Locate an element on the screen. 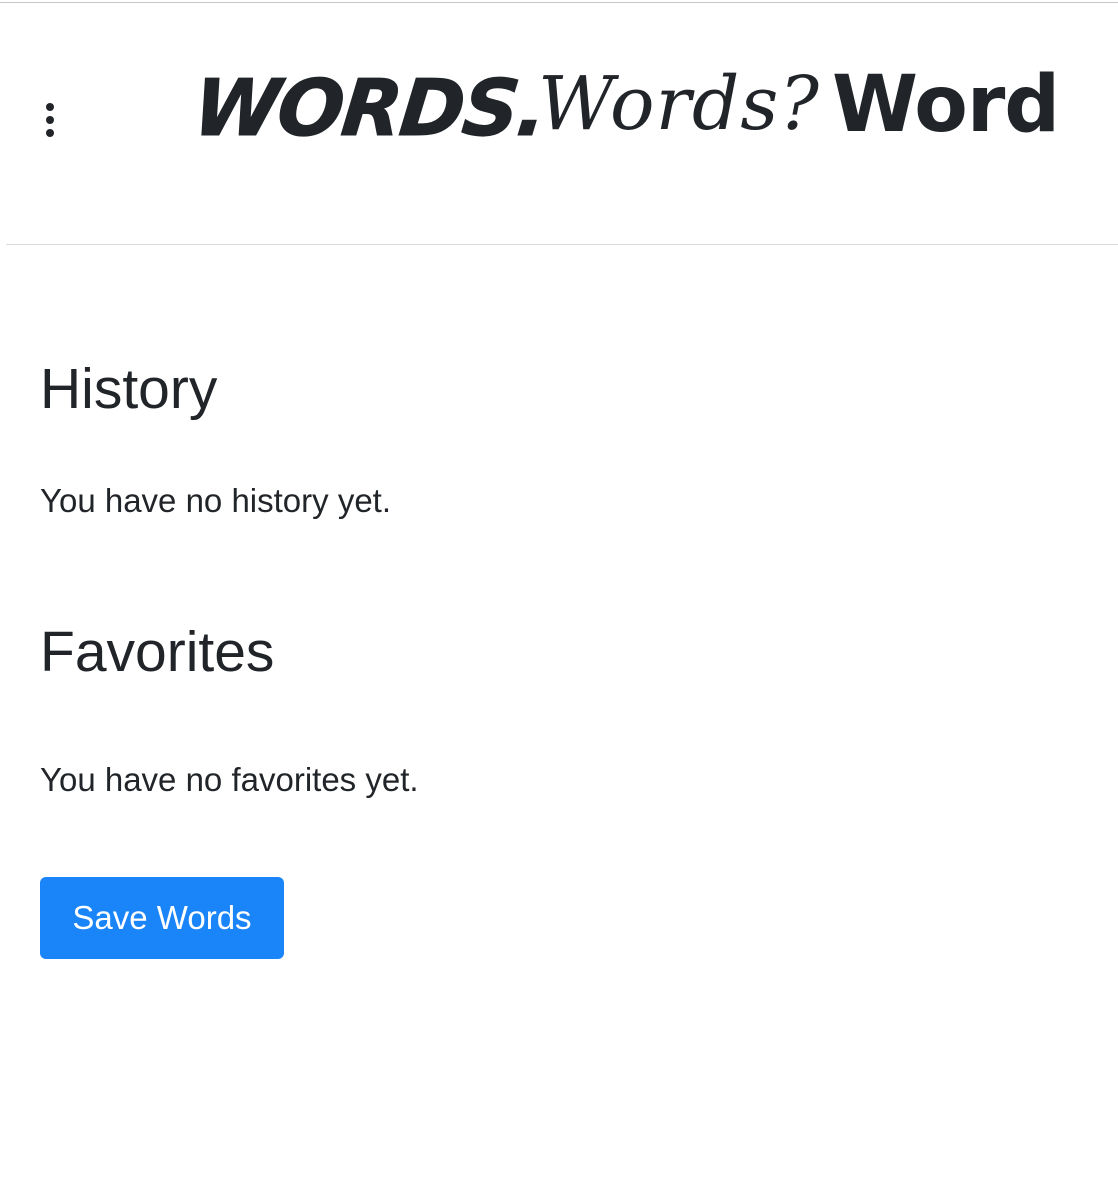  history-empty-text: You have no history yet. is located at coordinates (216, 500).